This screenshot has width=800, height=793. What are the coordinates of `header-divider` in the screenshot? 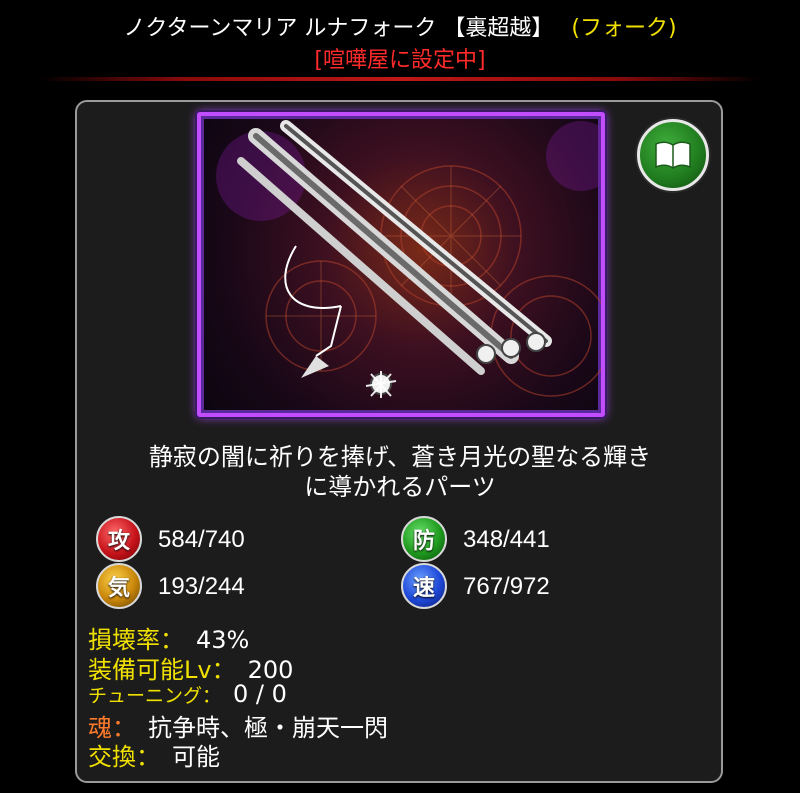 It's located at (400, 79).